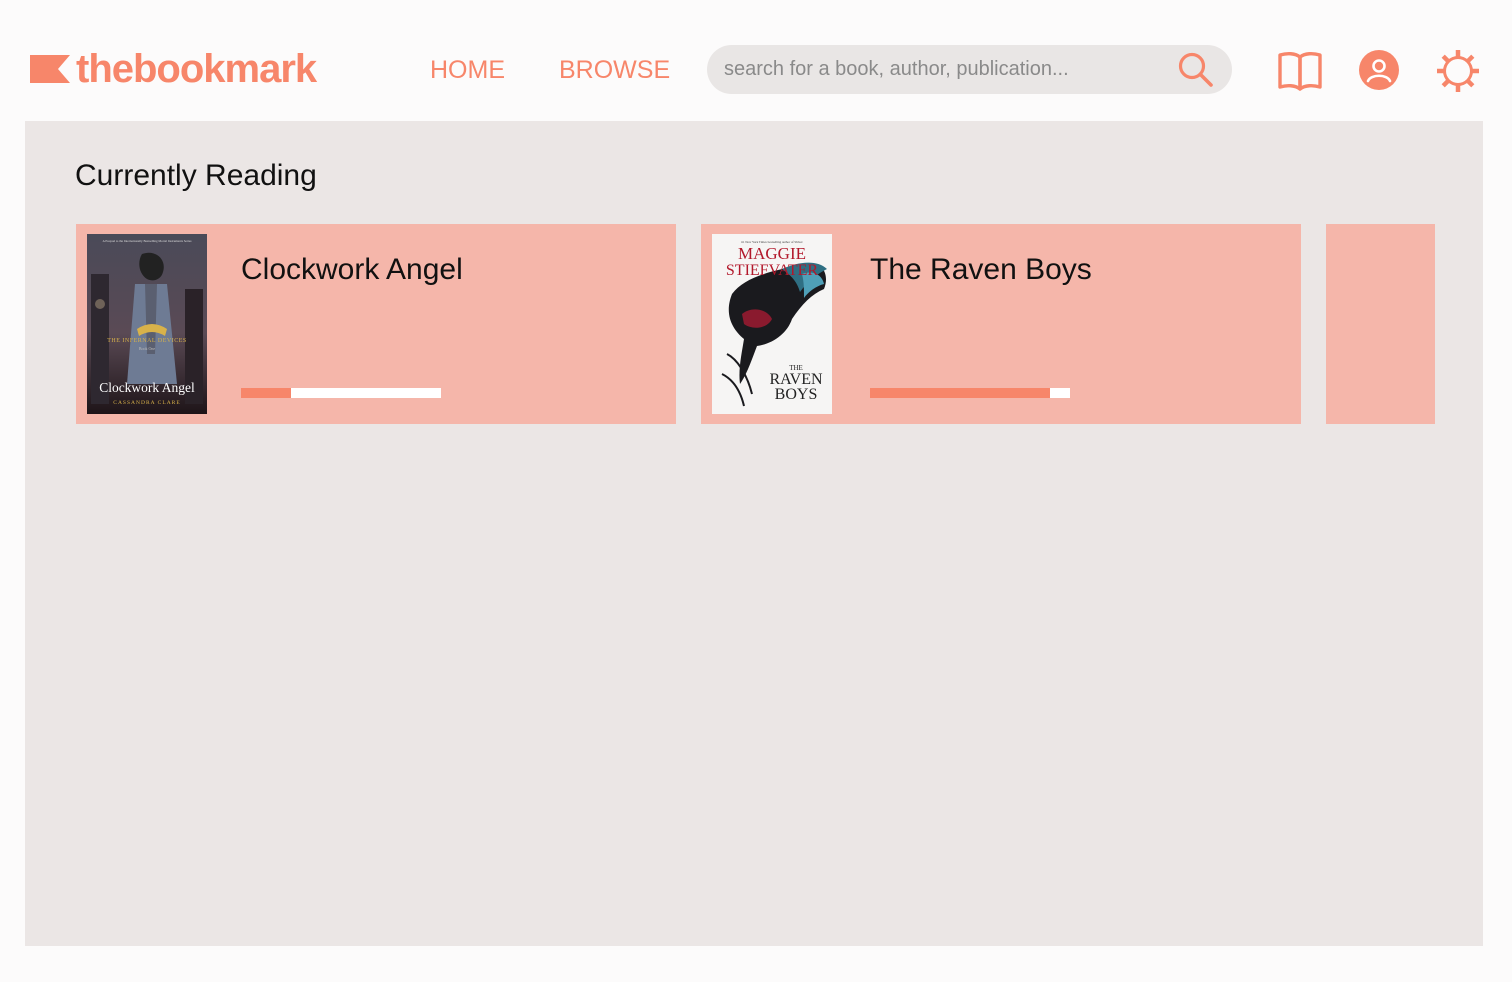 This screenshot has width=1512, height=982. Describe the element at coordinates (944, 69) in the screenshot. I see `search-input` at that location.